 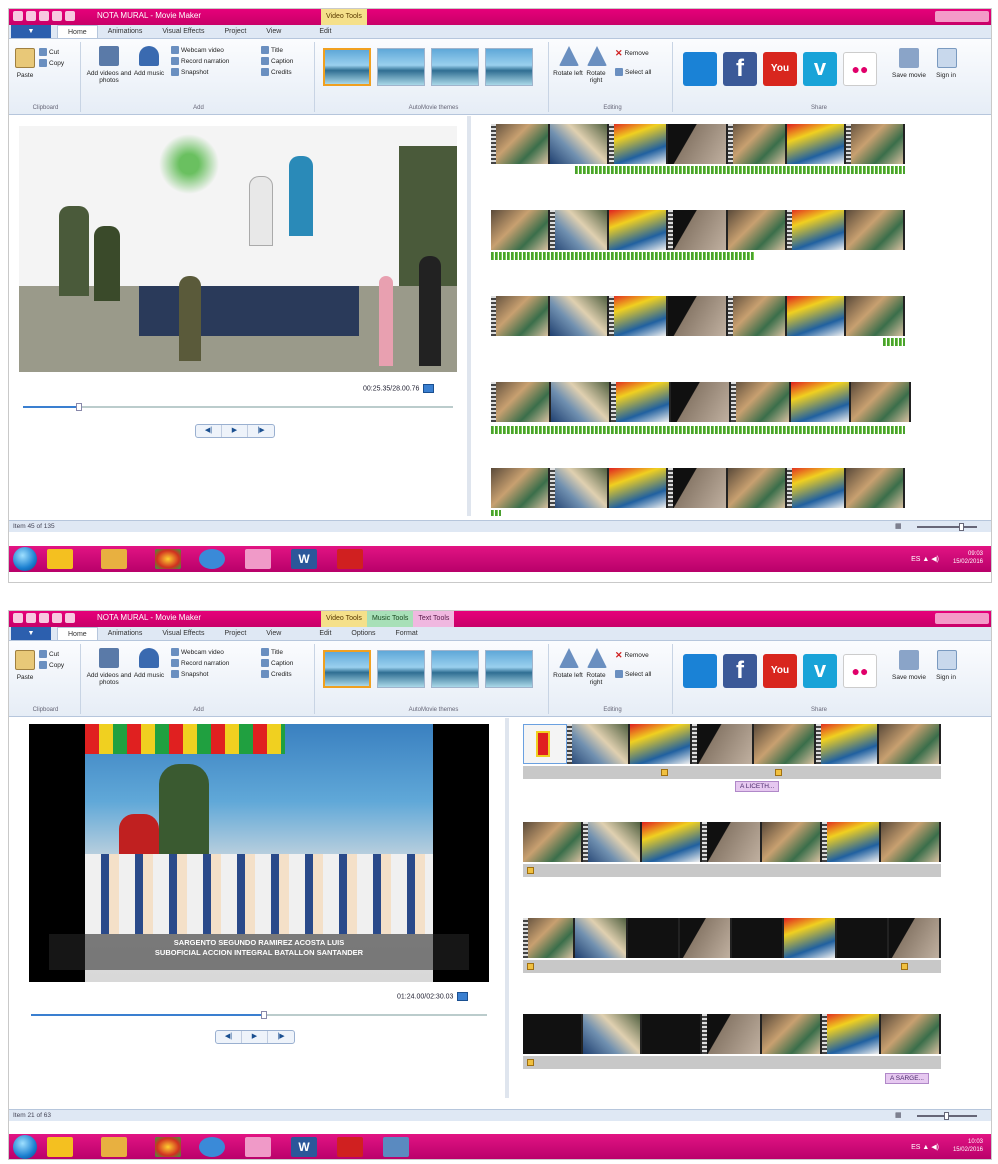 I want to click on add-music-label: Add music, so click(x=149, y=675).